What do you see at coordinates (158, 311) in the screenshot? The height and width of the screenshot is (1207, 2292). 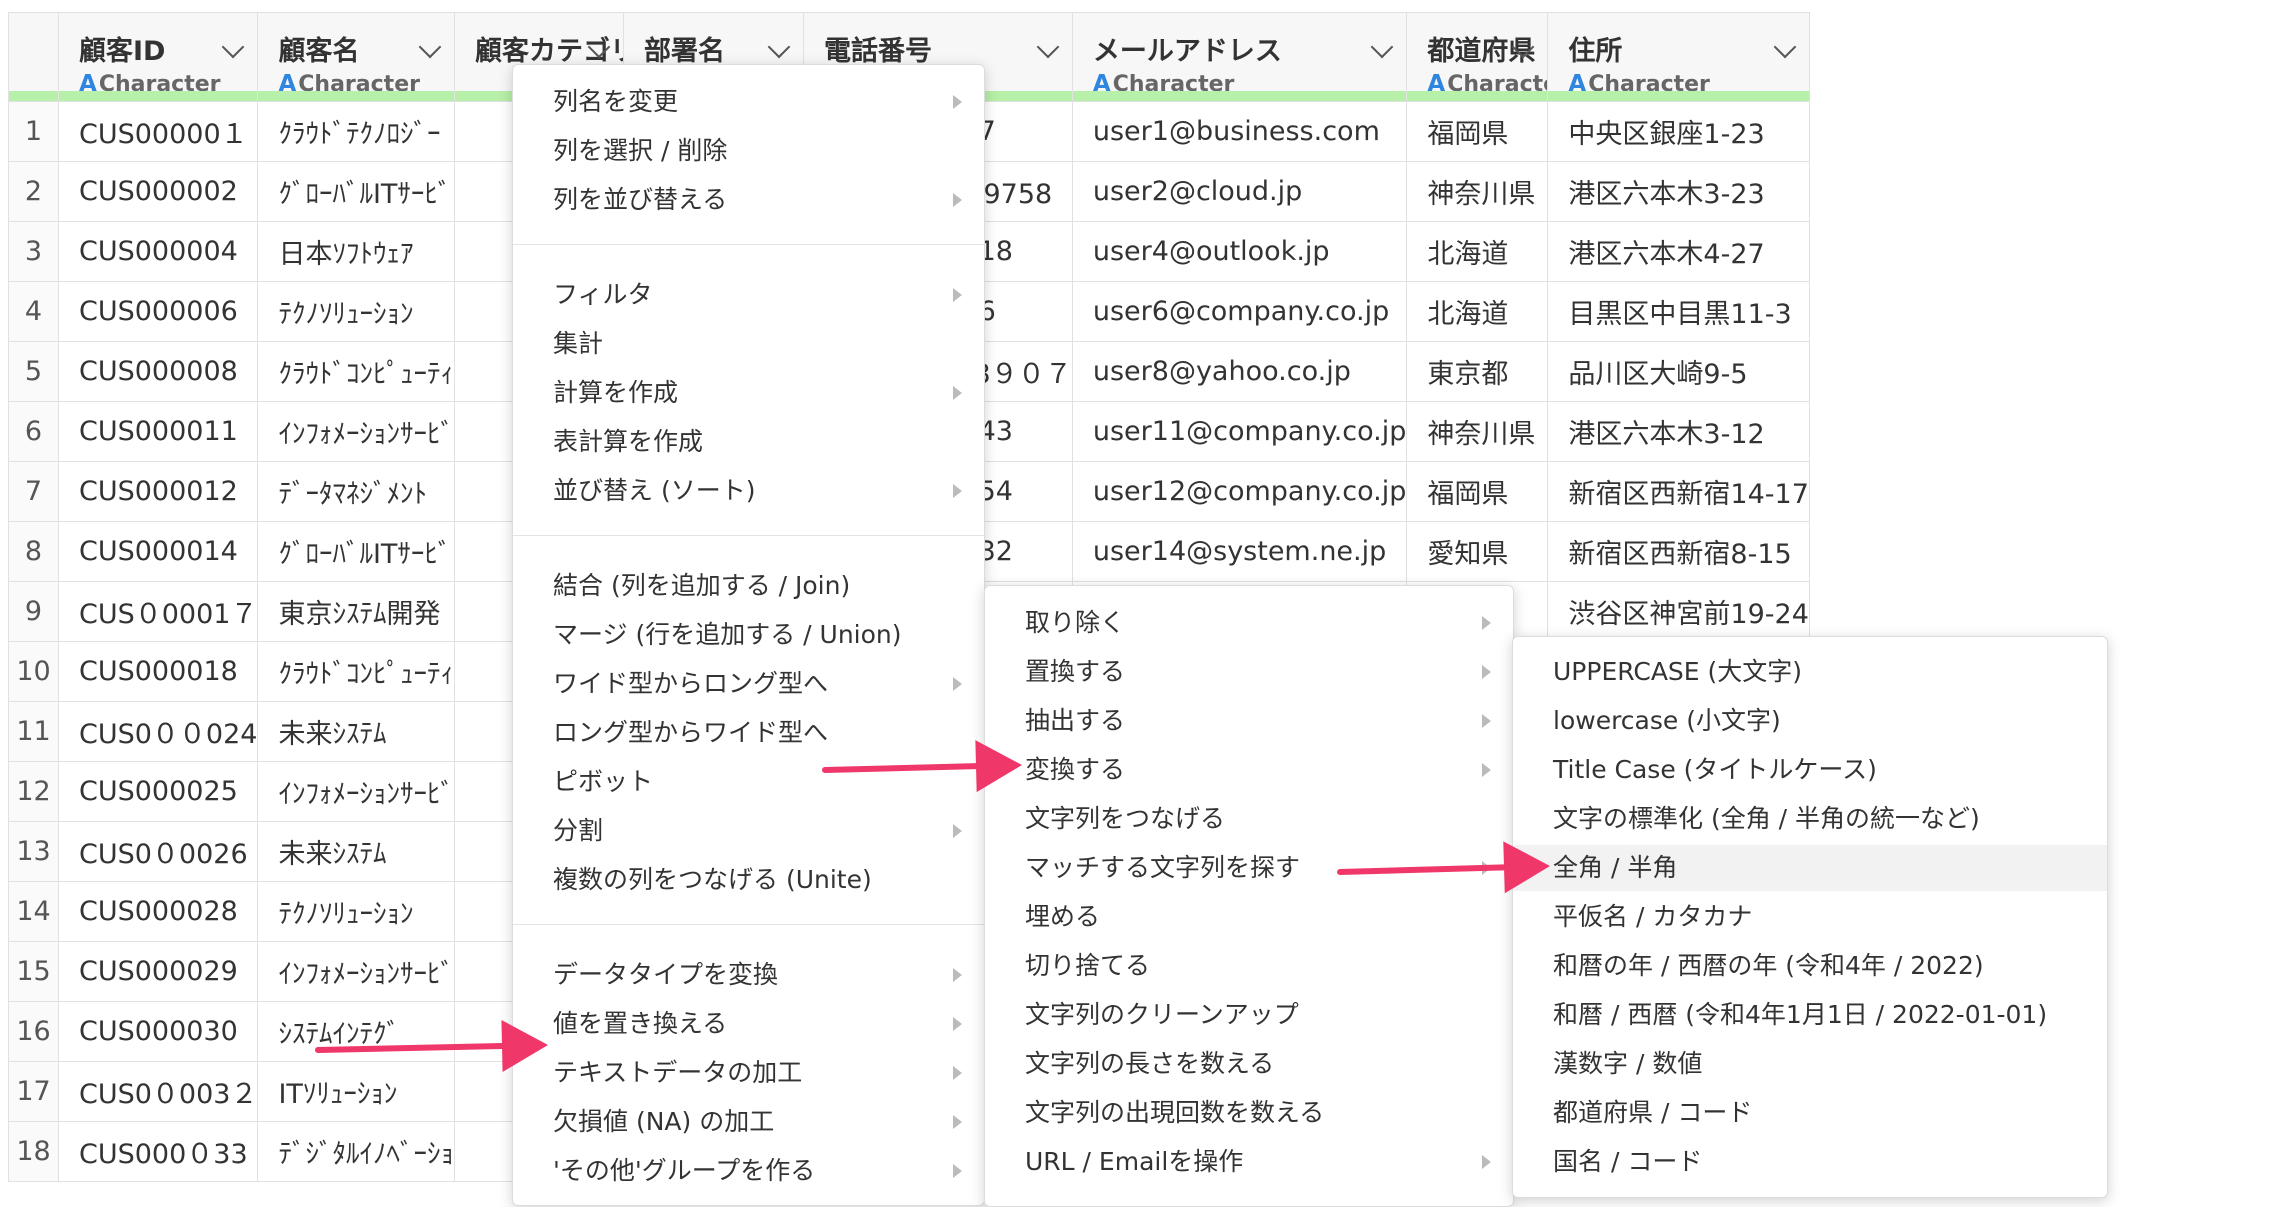 I see `customer-id-cell: CUS000006` at bounding box center [158, 311].